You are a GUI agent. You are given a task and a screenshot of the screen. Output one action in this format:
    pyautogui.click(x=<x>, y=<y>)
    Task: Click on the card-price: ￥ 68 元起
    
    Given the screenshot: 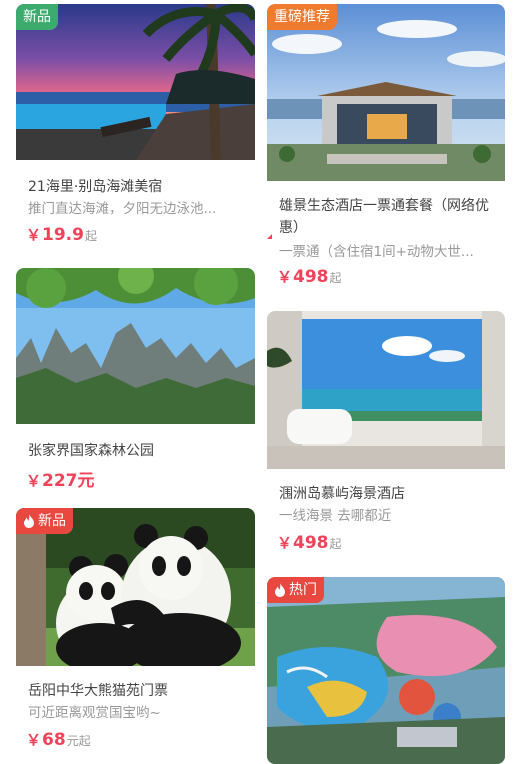 What is the action you would take?
    pyautogui.click(x=58, y=739)
    